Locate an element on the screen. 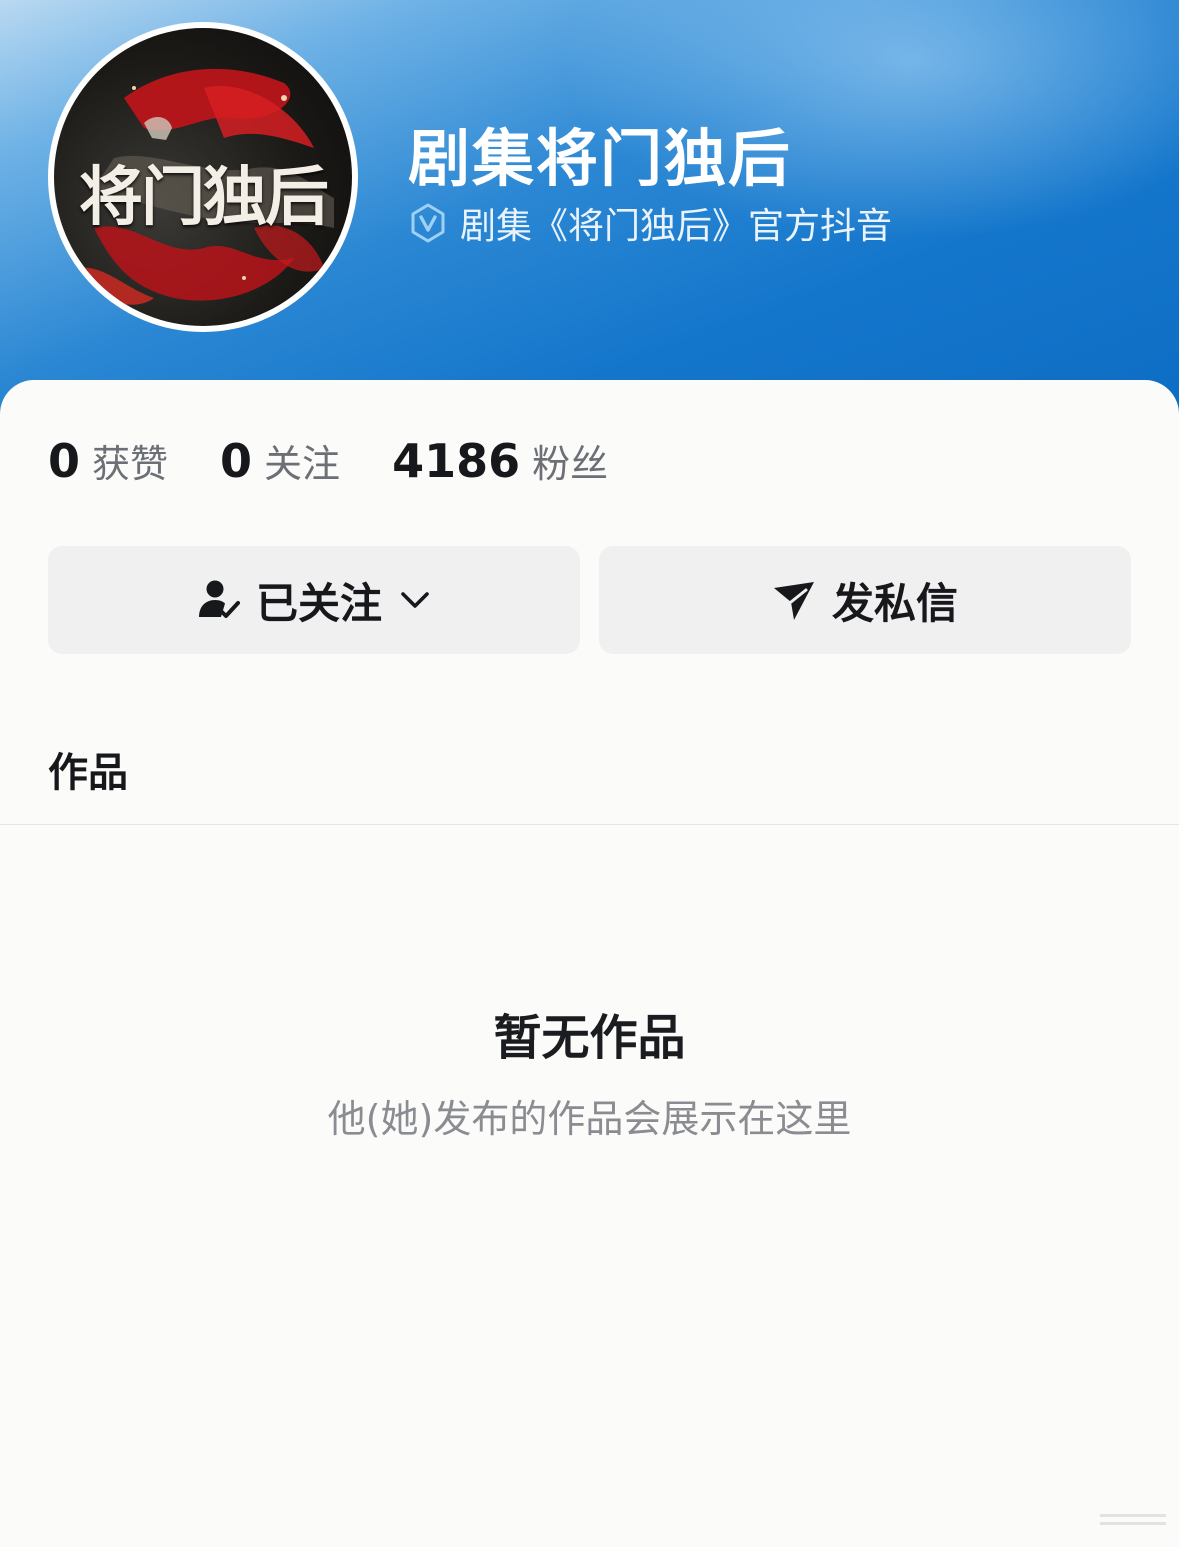 Image resolution: width=1179 pixels, height=1547 pixels. followed-button: 已关注 is located at coordinates (314, 600).